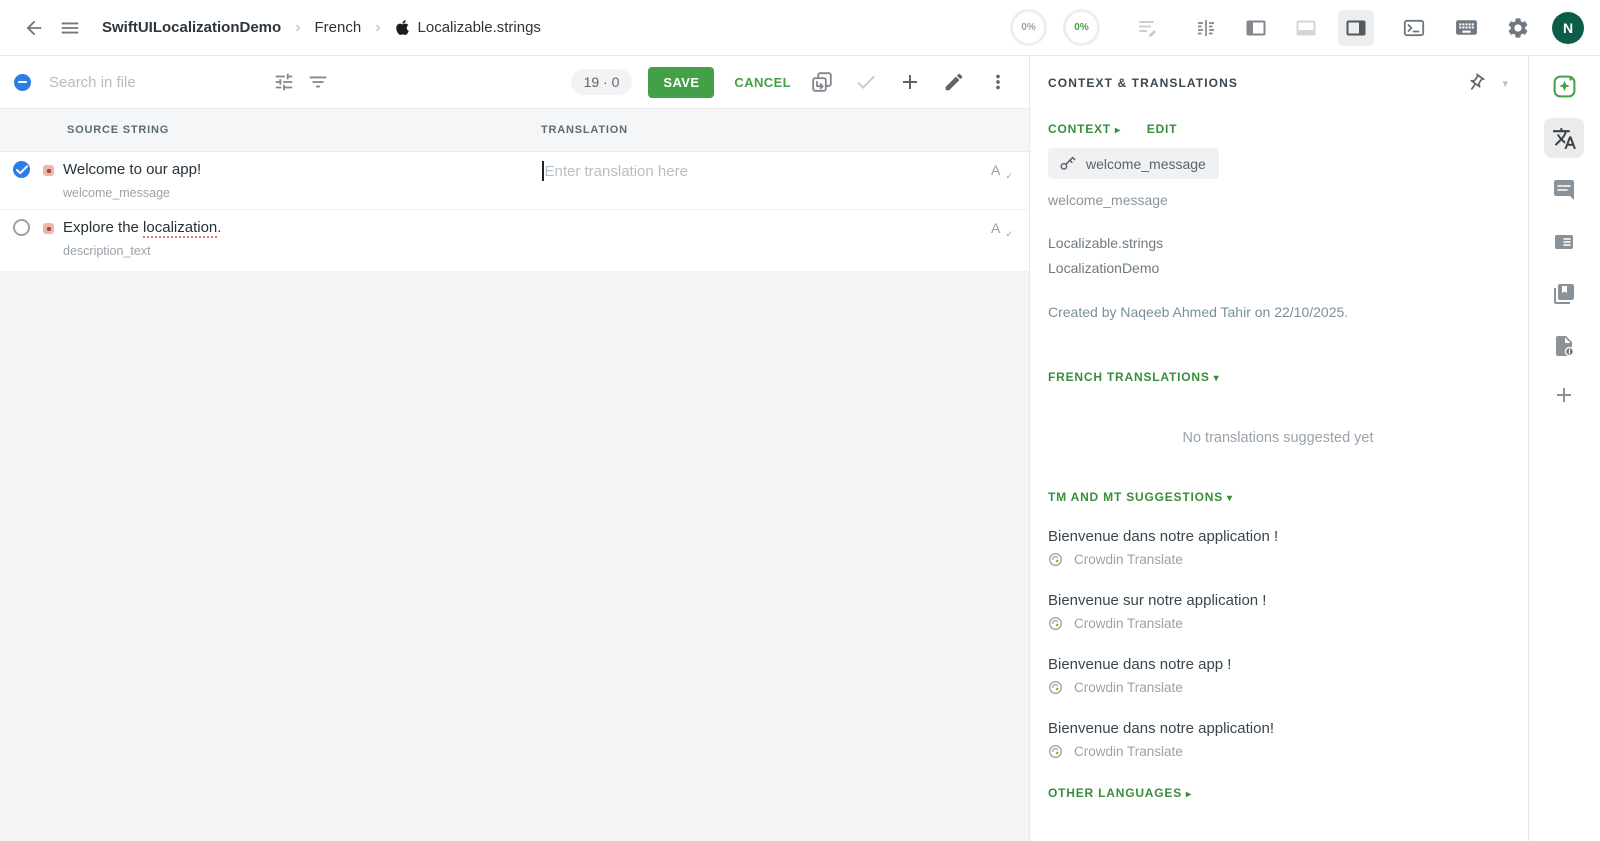  Describe the element at coordinates (1115, 793) in the screenshot. I see `other-languages-label: OTHER LANGUAGES` at that location.